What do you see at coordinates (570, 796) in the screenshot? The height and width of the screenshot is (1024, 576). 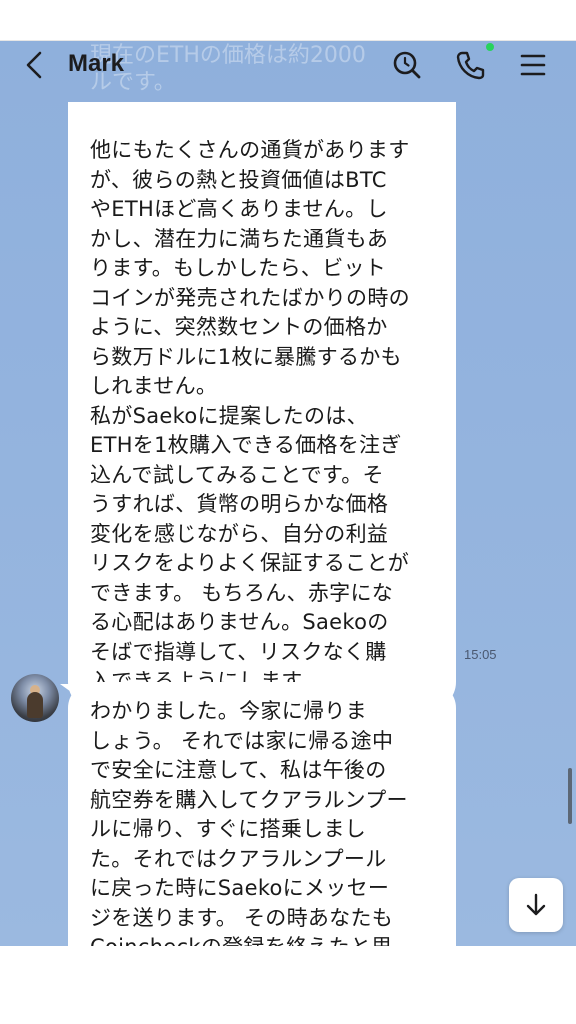 I see `scrollbar` at bounding box center [570, 796].